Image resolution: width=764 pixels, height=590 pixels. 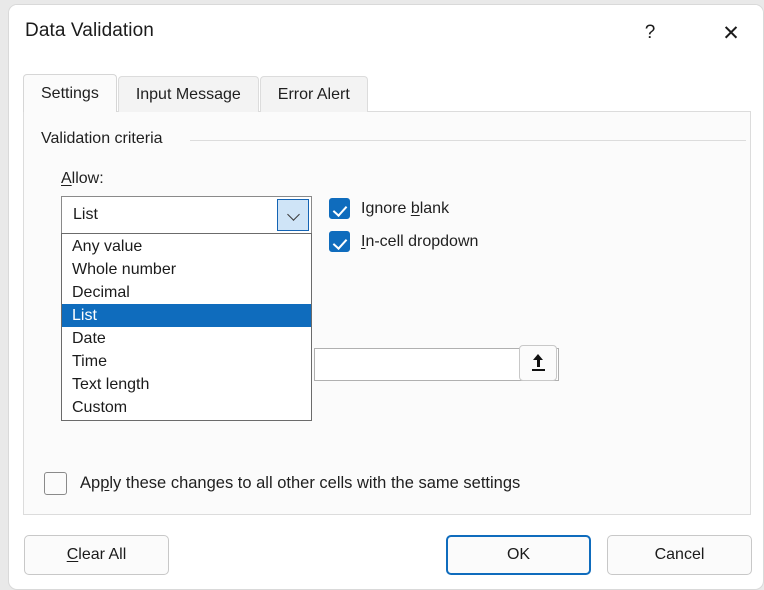 I want to click on clear-all-label: lear All, so click(x=102, y=554).